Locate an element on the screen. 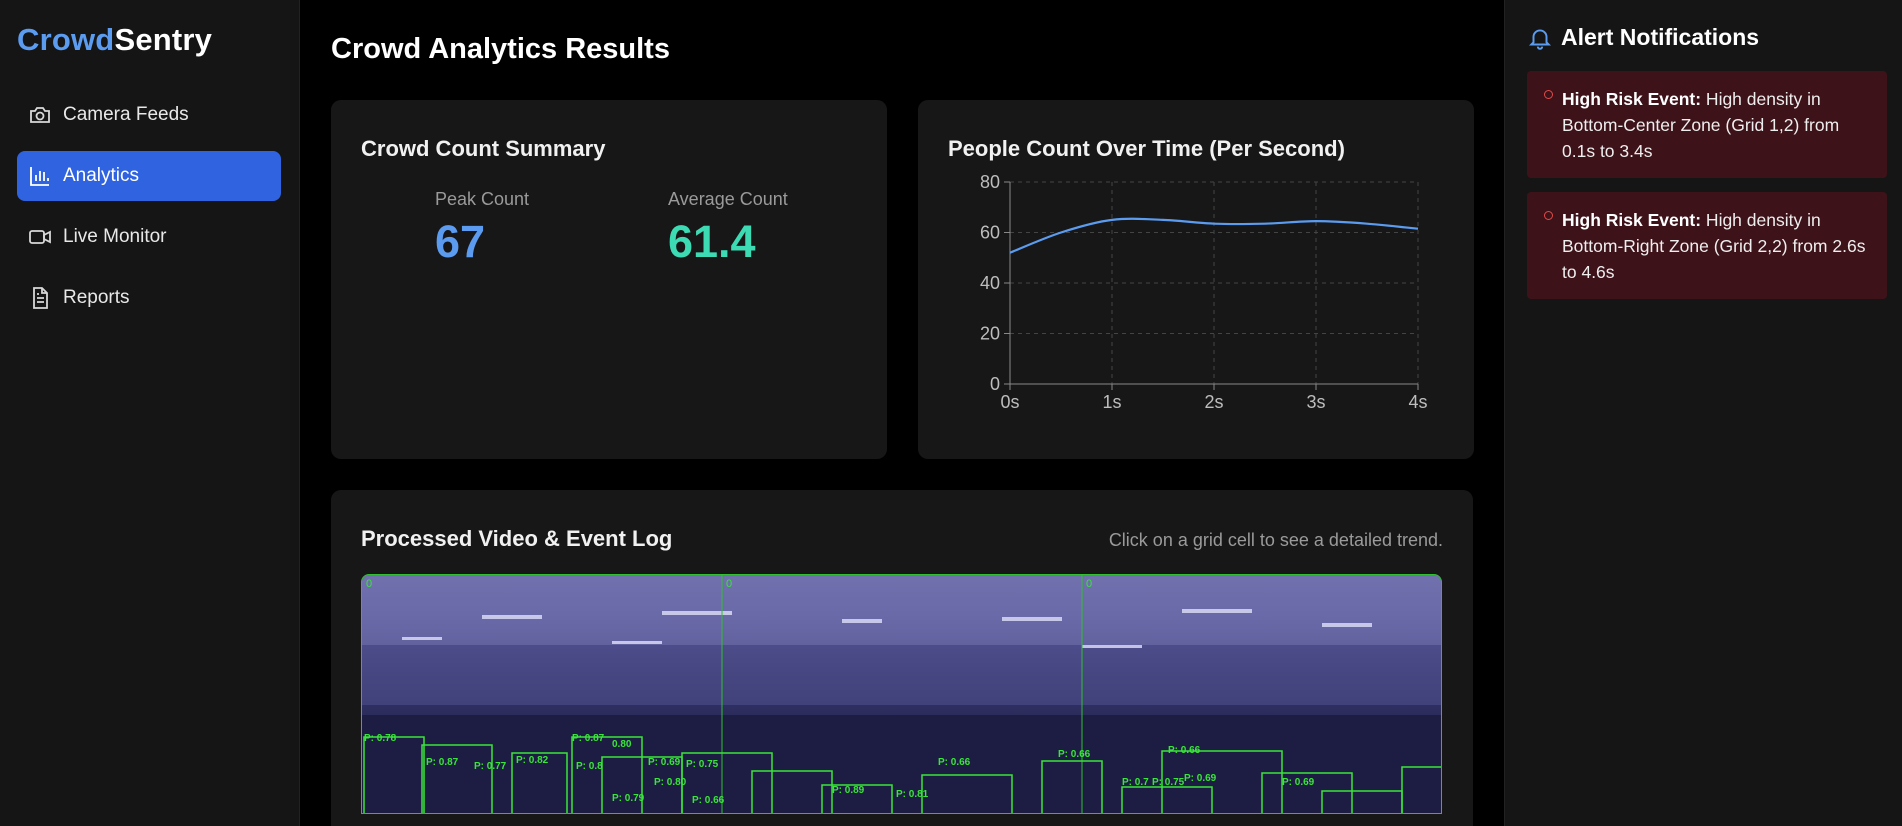  chart-y-tick-label: 40 is located at coordinates (990, 283).